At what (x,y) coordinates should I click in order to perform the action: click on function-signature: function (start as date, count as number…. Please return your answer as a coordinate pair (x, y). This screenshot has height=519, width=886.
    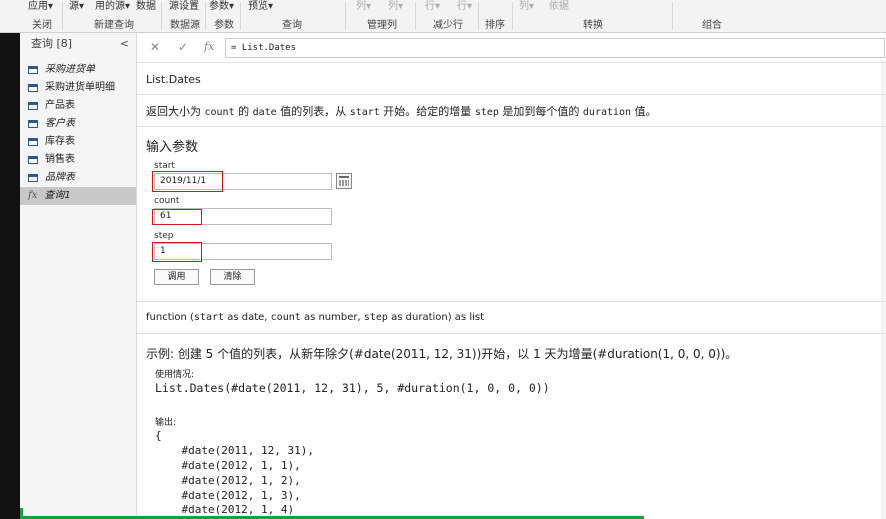
    Looking at the image, I should click on (315, 317).